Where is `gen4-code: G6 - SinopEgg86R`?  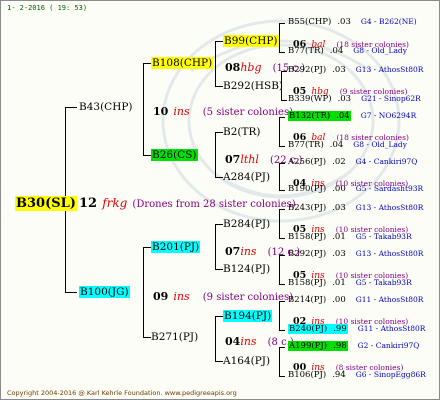
gen4-code: G6 - SinopEgg86R is located at coordinates (390, 374).